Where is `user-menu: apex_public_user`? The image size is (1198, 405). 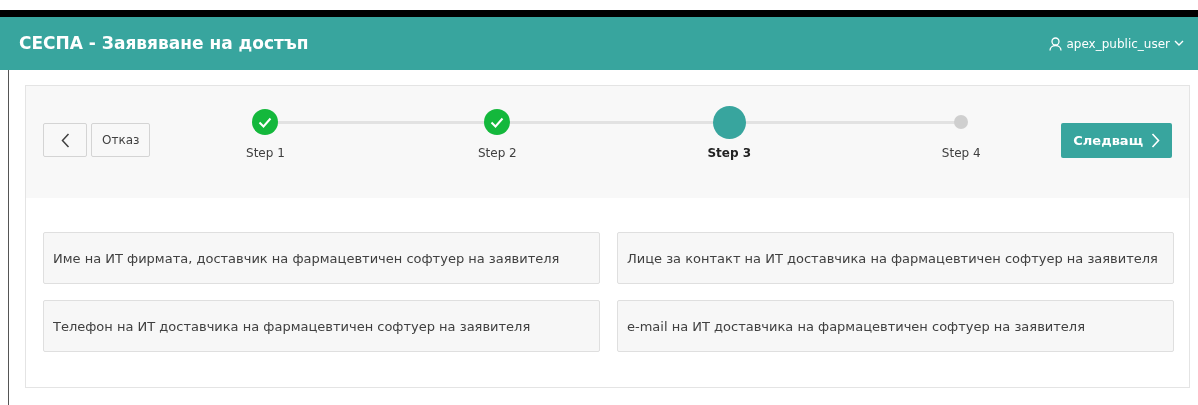 user-menu: apex_public_user is located at coordinates (1116, 43).